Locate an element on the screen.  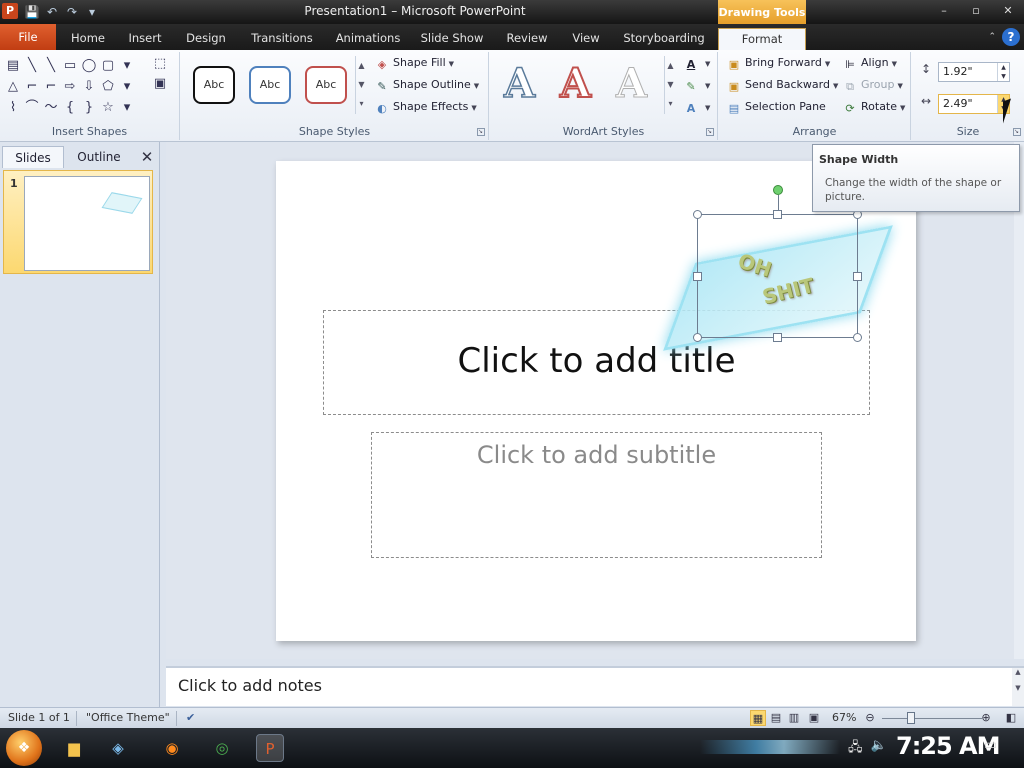
wordart-style-gray-outline: A is located at coordinates (631, 83).